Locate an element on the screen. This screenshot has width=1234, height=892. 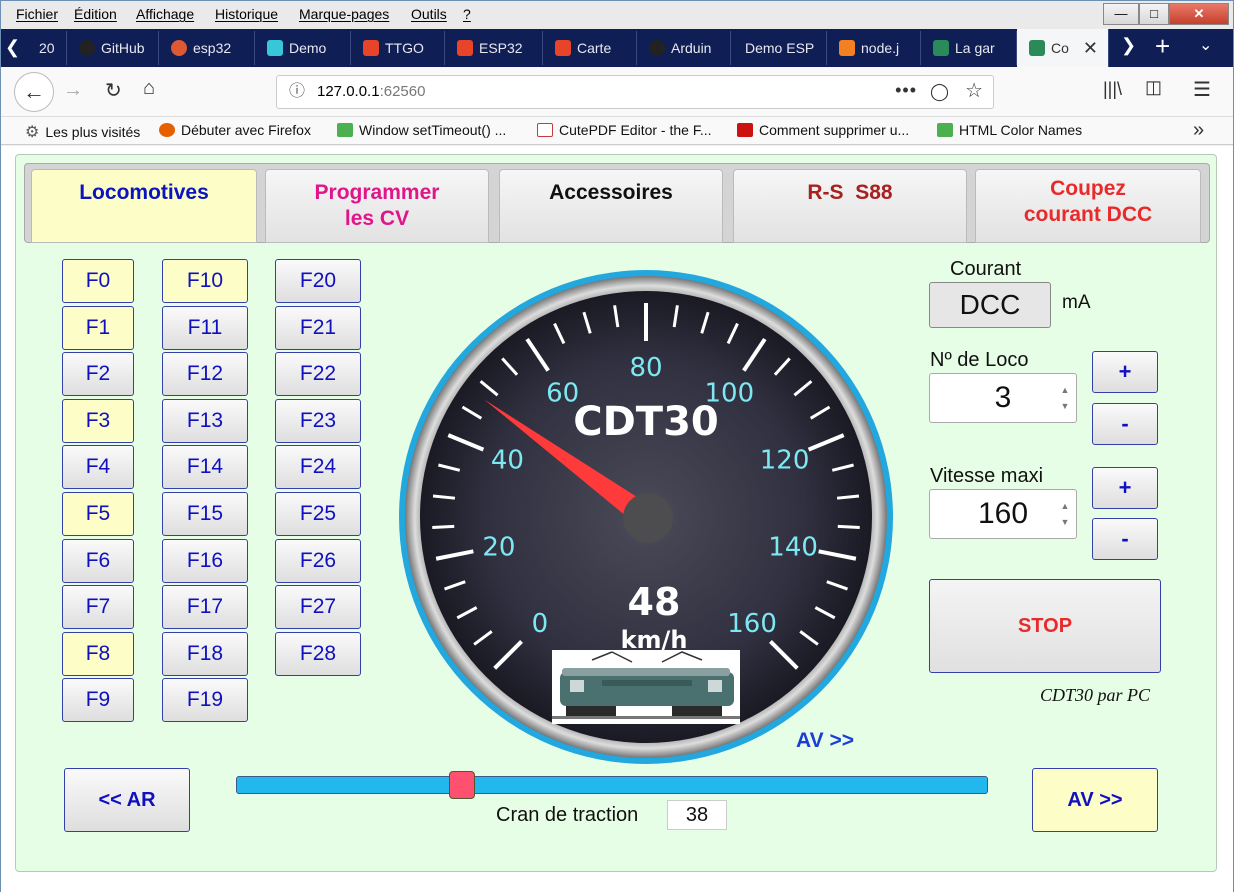
function-button-f2: F2 is located at coordinates (98, 374).